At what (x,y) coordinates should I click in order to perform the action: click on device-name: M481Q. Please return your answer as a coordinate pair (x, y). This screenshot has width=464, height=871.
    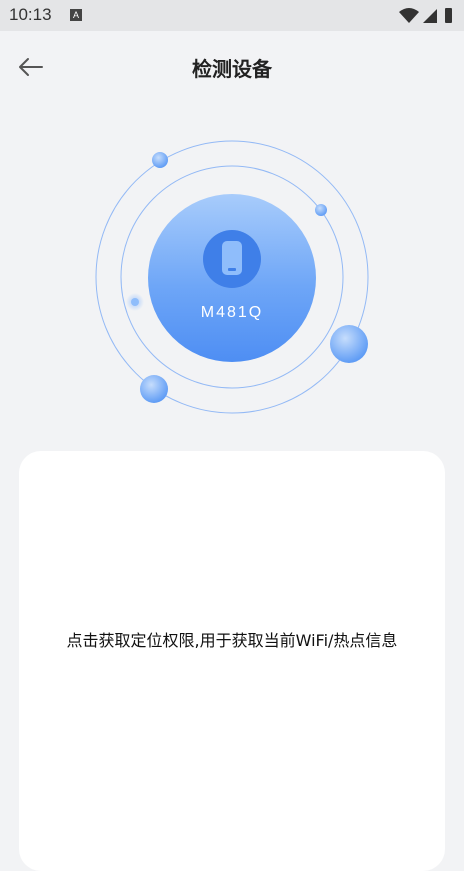
    Looking at the image, I should click on (232, 312).